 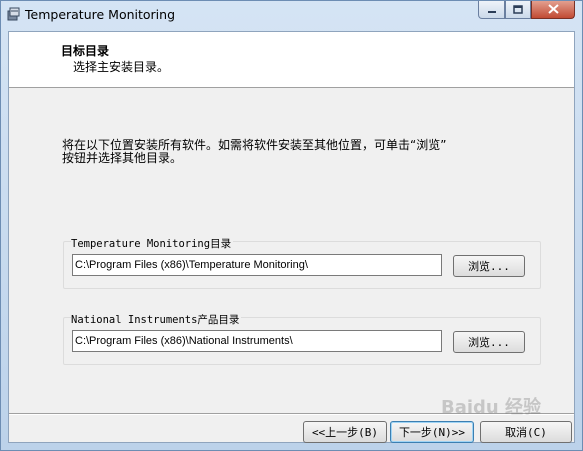 I want to click on window-title: Temperature Monitoring, so click(x=100, y=14).